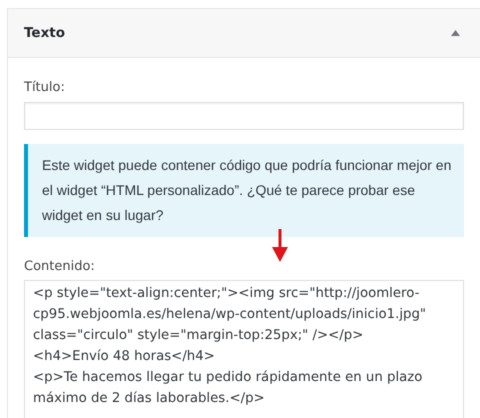  I want to click on title-label: Título:, so click(45, 88).